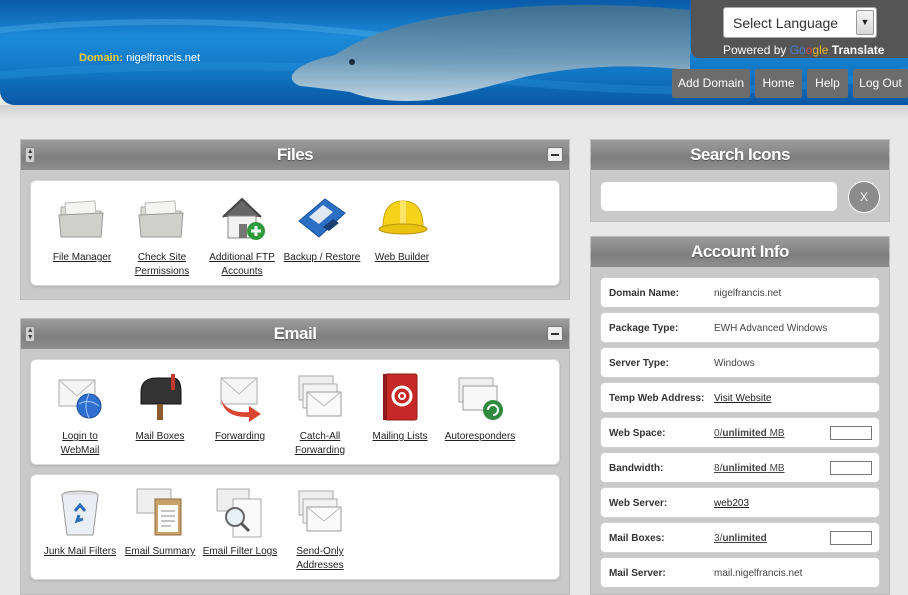  Describe the element at coordinates (864, 197) in the screenshot. I see `clear-search-button: X` at that location.